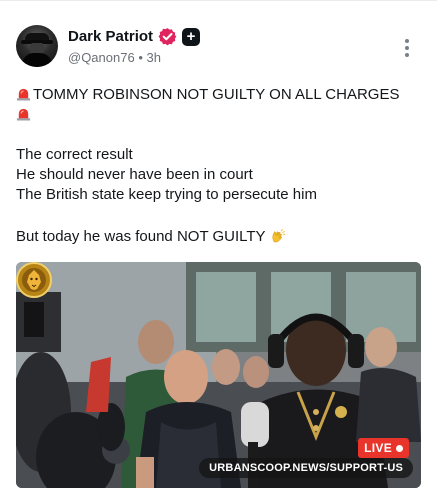 The height and width of the screenshot is (500, 437). I want to click on plus-badge-icon: +, so click(191, 36).